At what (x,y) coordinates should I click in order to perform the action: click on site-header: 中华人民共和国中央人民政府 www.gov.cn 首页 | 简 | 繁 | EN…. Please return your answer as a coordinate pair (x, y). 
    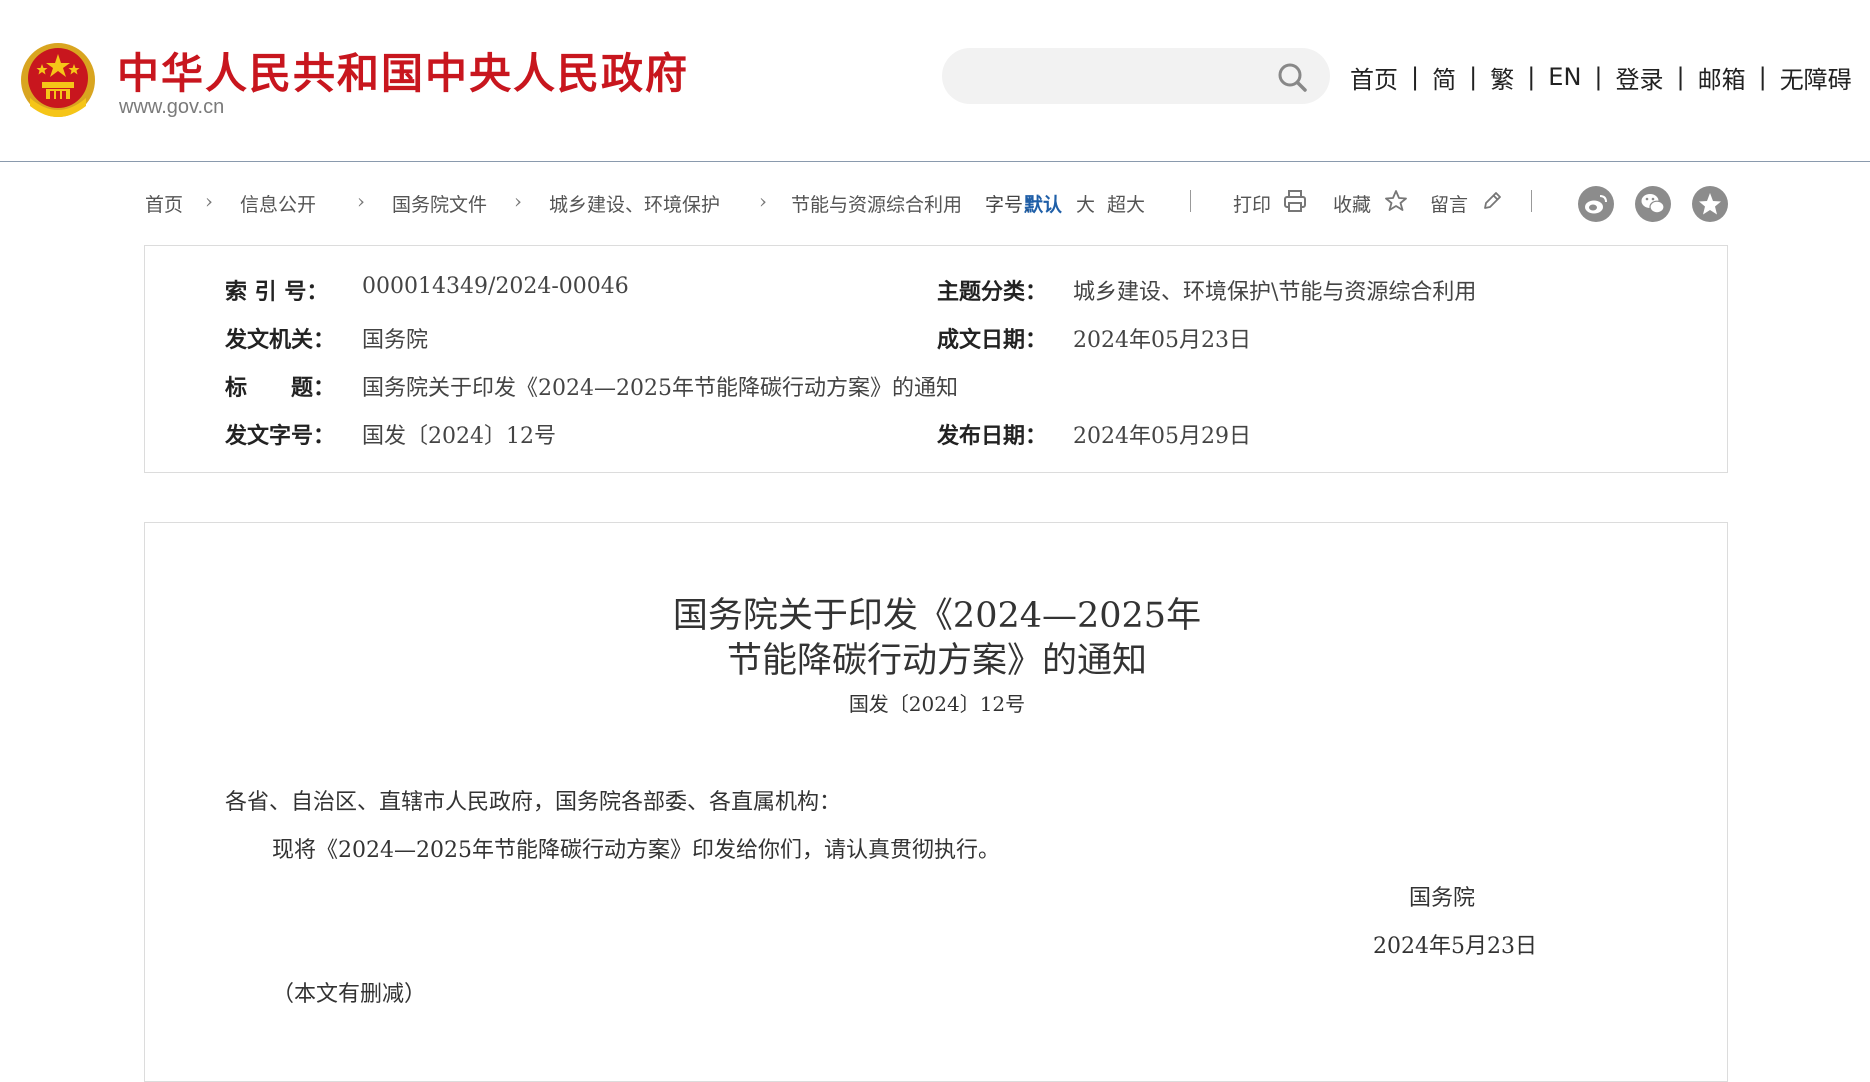
    Looking at the image, I should click on (935, 81).